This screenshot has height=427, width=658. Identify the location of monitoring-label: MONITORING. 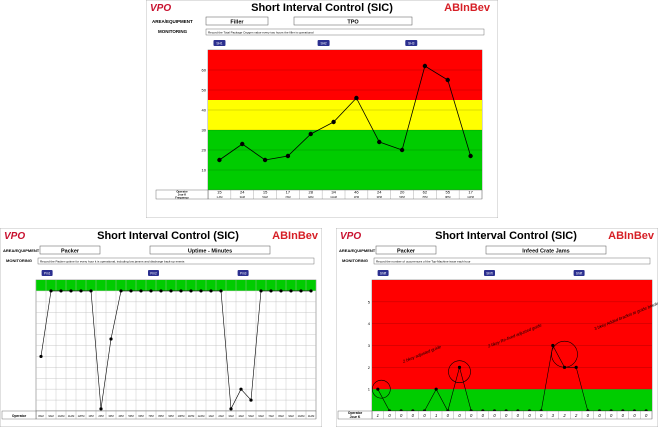
(355, 260).